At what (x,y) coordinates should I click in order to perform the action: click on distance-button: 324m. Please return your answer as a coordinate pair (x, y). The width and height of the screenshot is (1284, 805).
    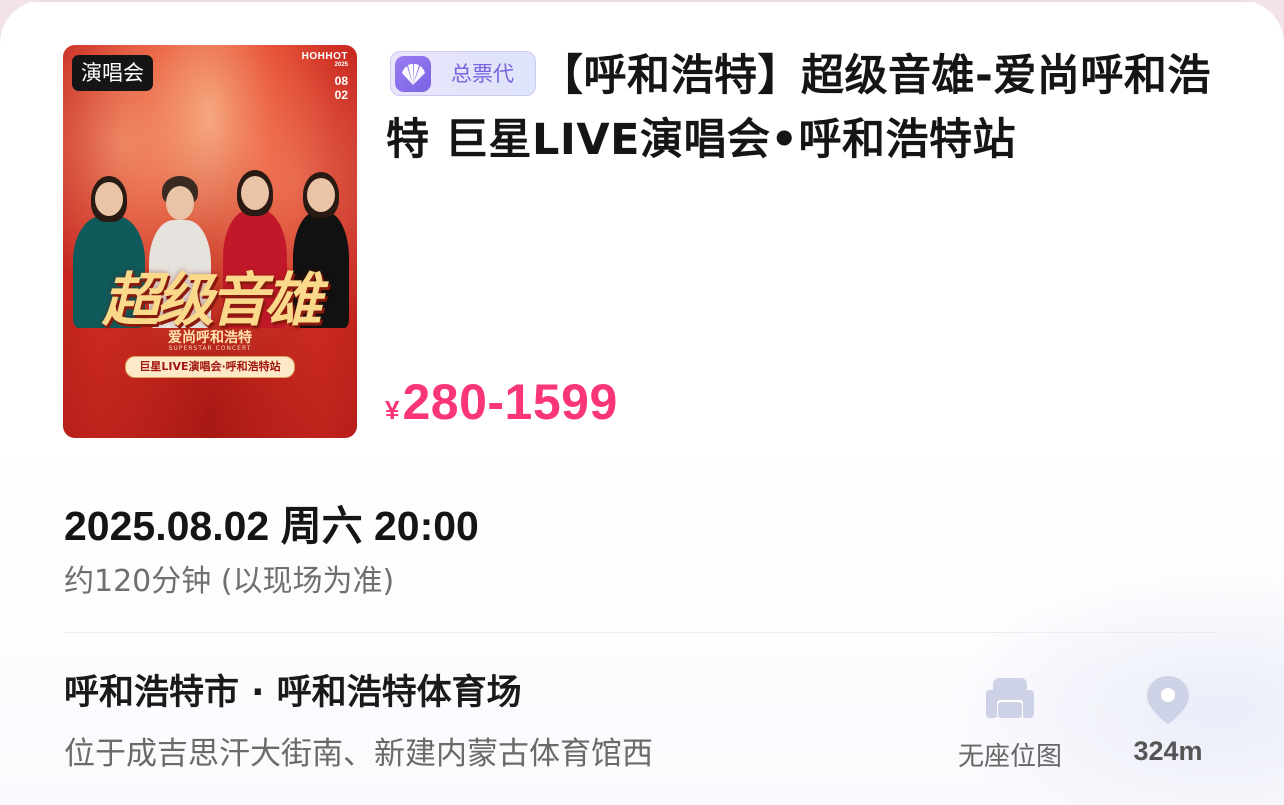
    Looking at the image, I should click on (1168, 724).